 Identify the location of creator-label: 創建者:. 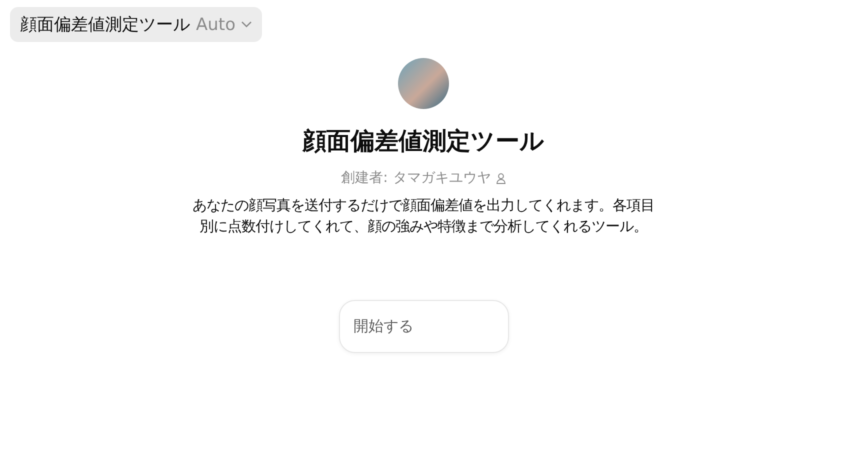
(364, 178).